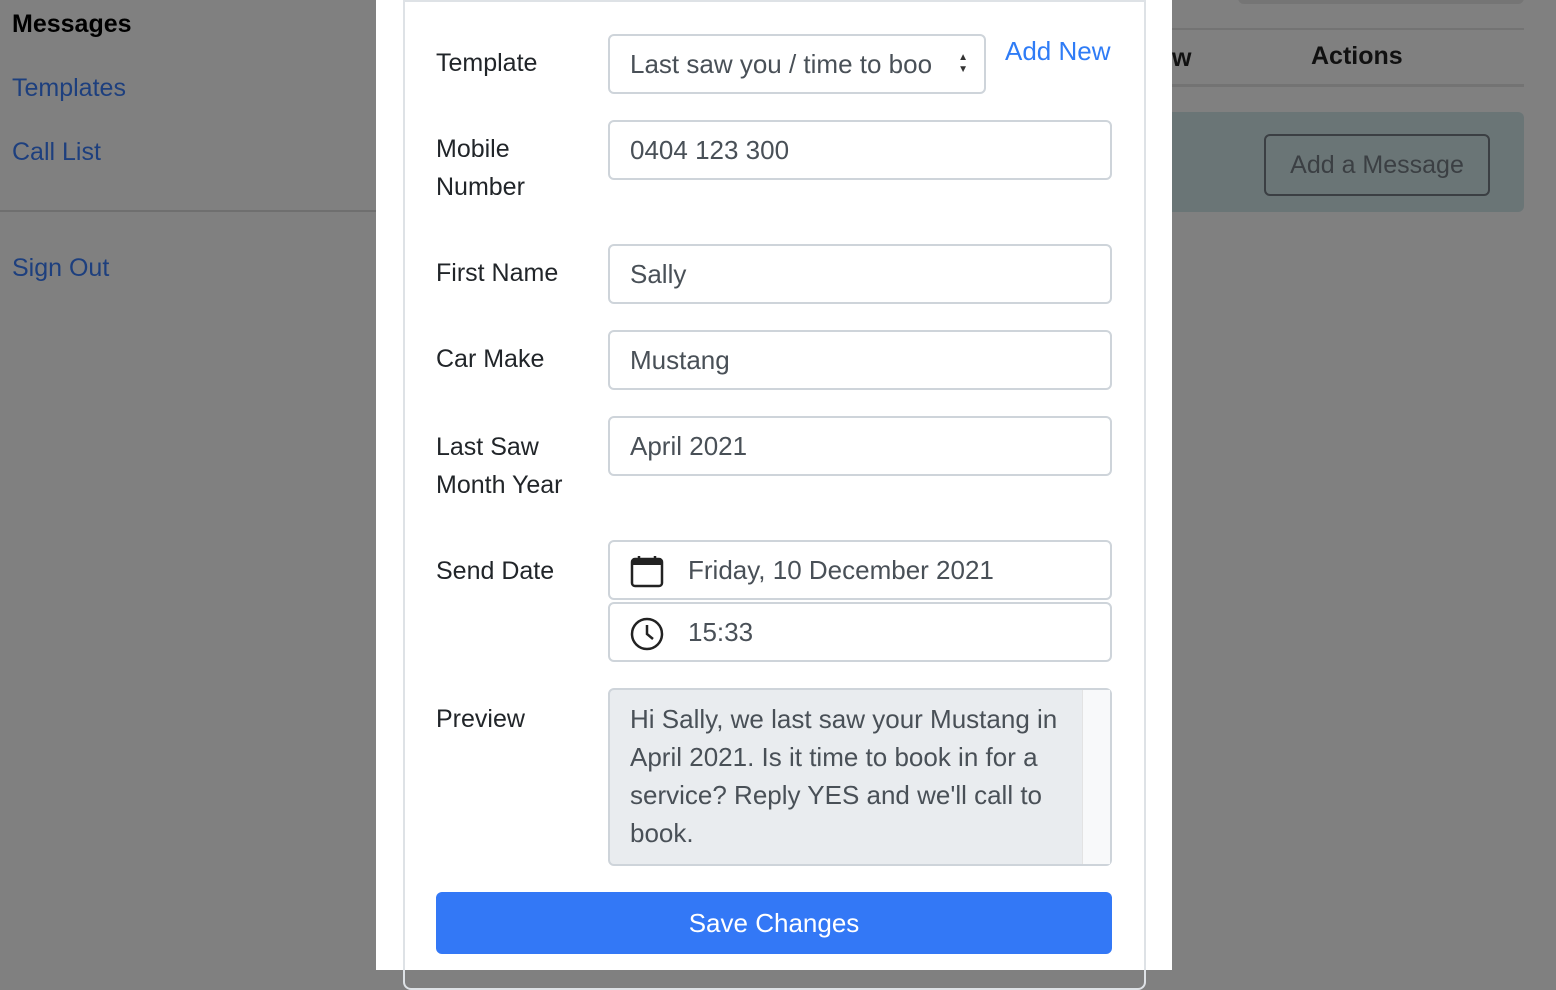  I want to click on calendar-icon, so click(647, 572).